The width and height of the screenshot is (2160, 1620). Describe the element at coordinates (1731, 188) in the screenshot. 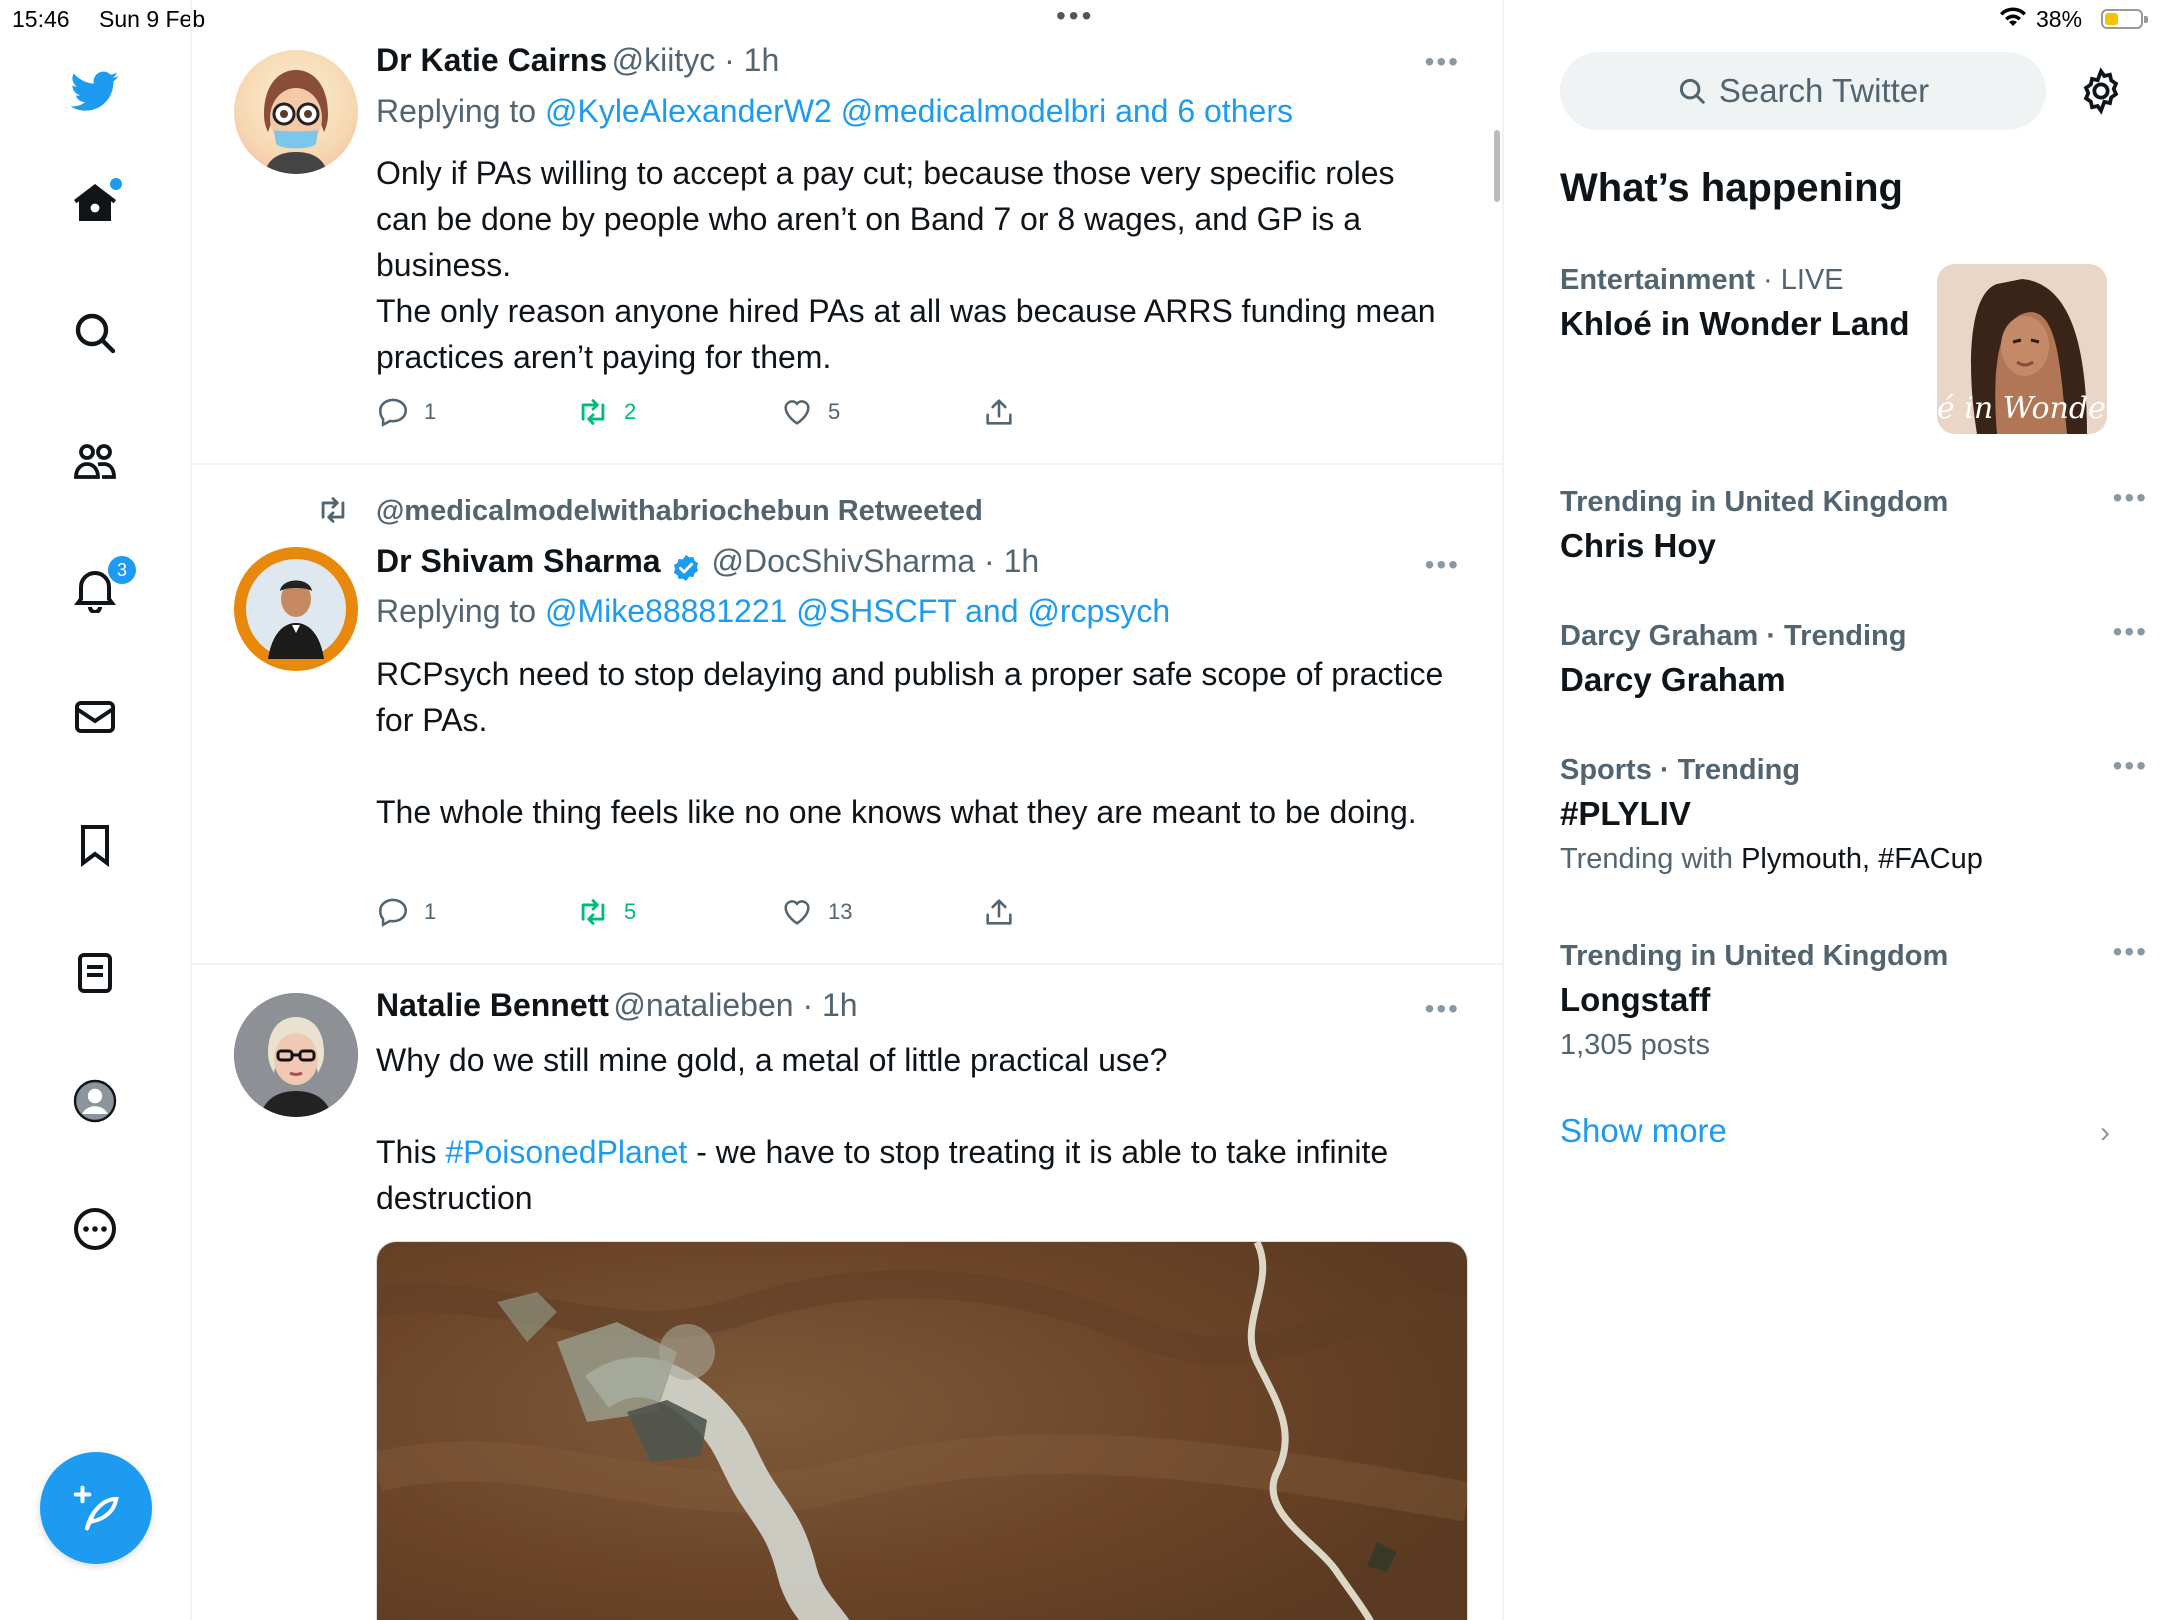

I see `whats-happening-heading: What’s happening` at that location.